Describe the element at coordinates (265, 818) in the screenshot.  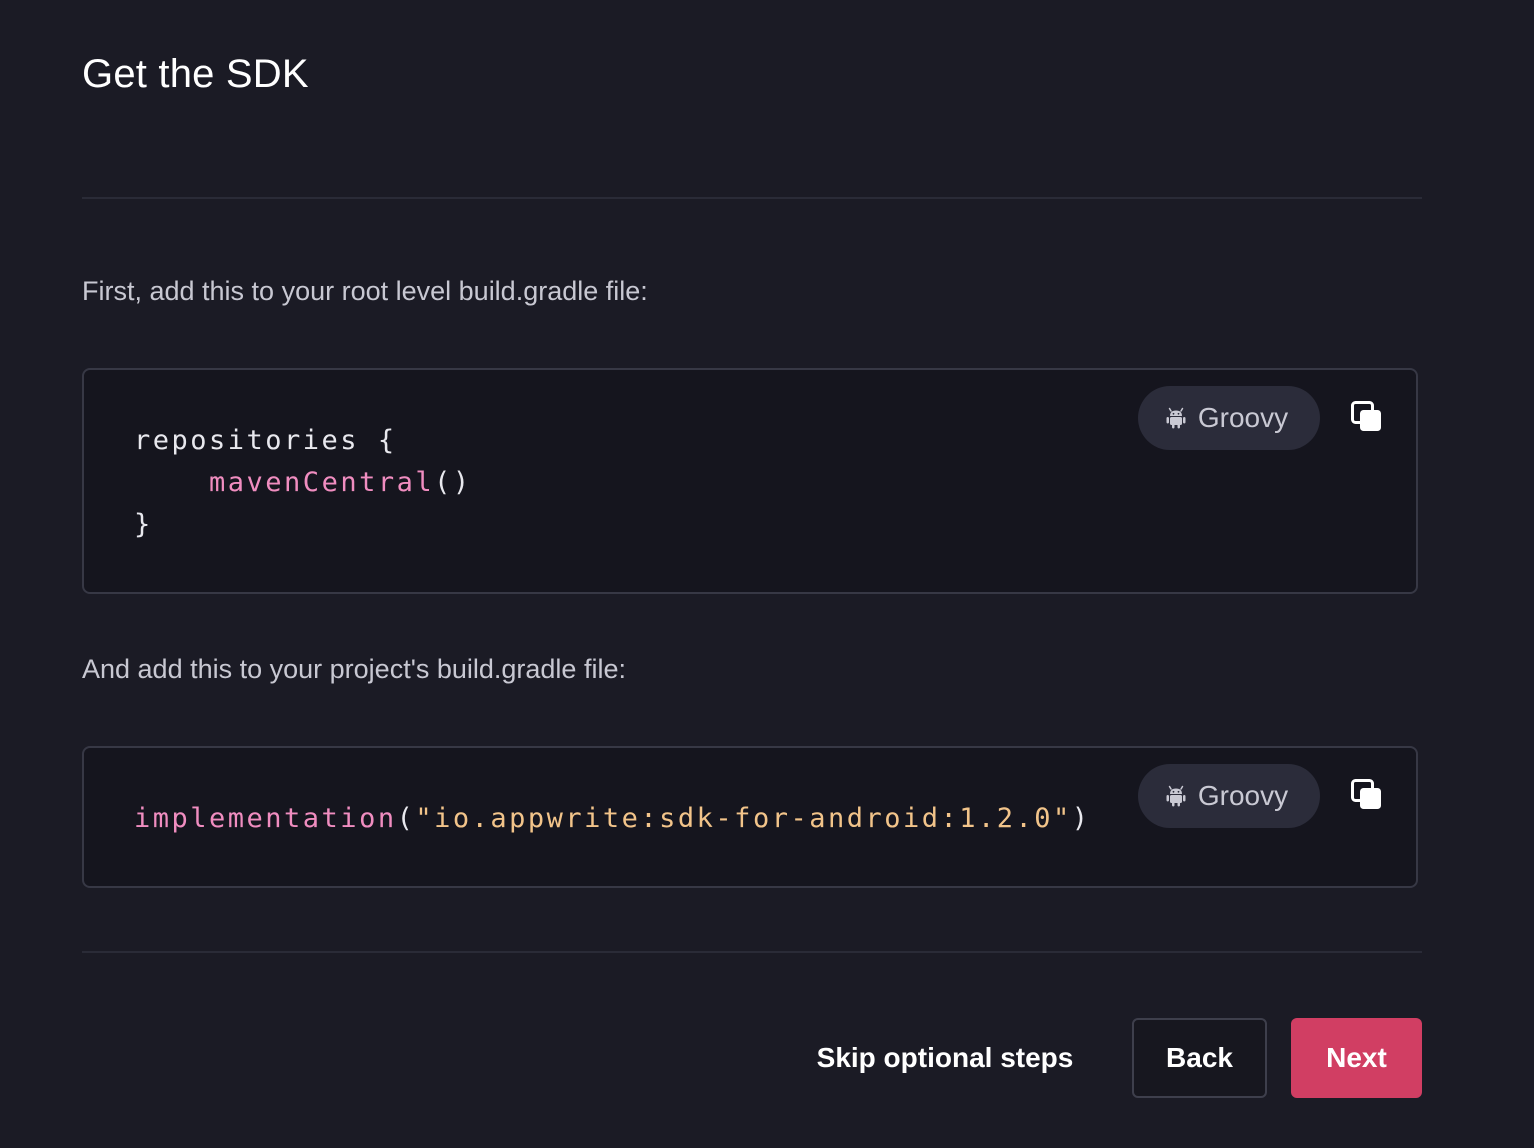
I see `code-function: implementation` at that location.